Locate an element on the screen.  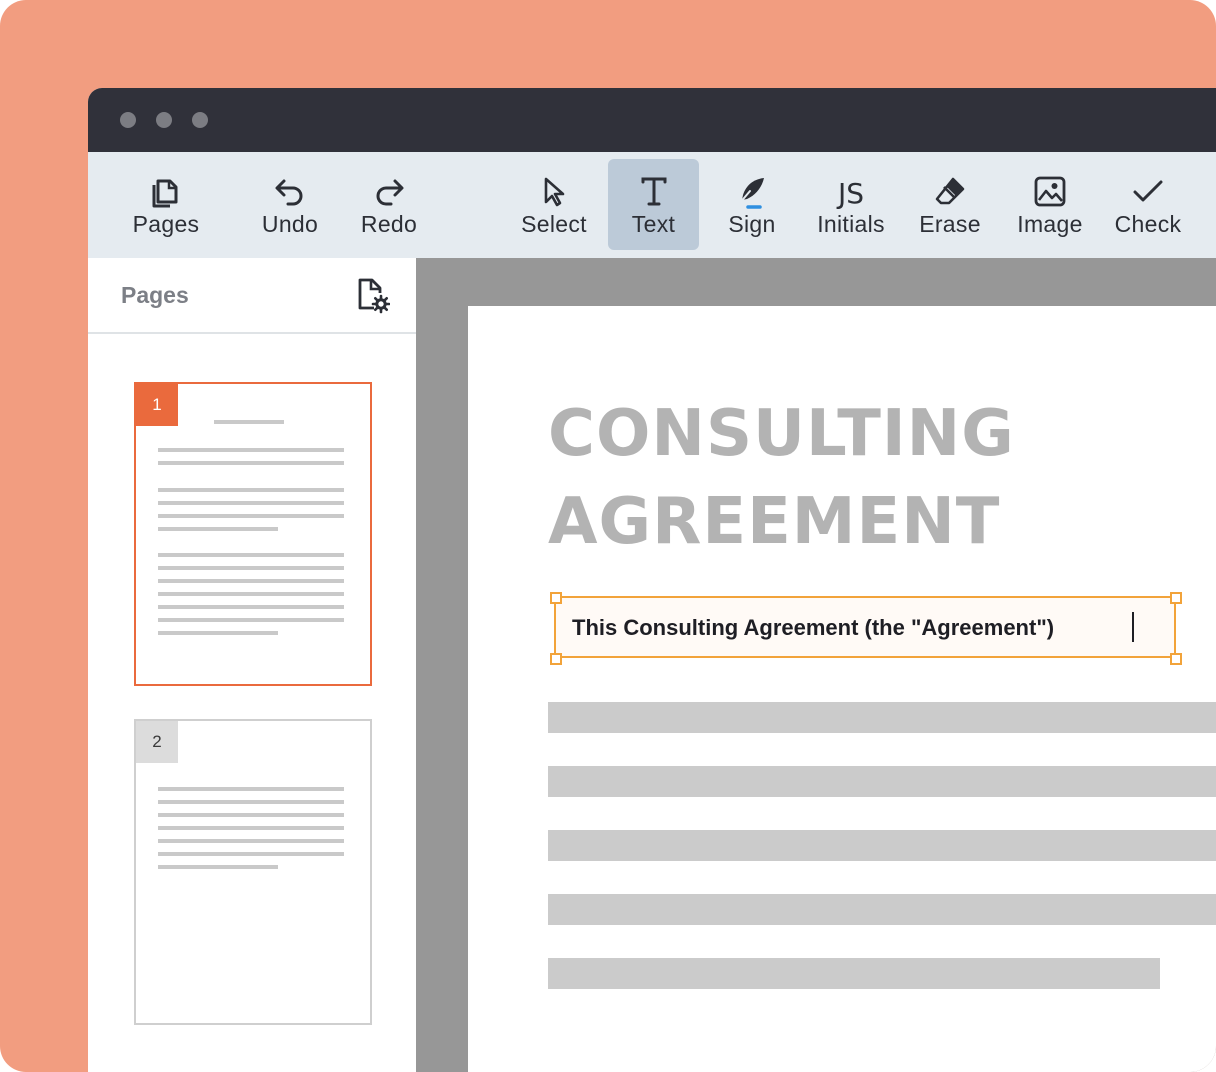
sign-tool-label: Sign is located at coordinates (752, 224).